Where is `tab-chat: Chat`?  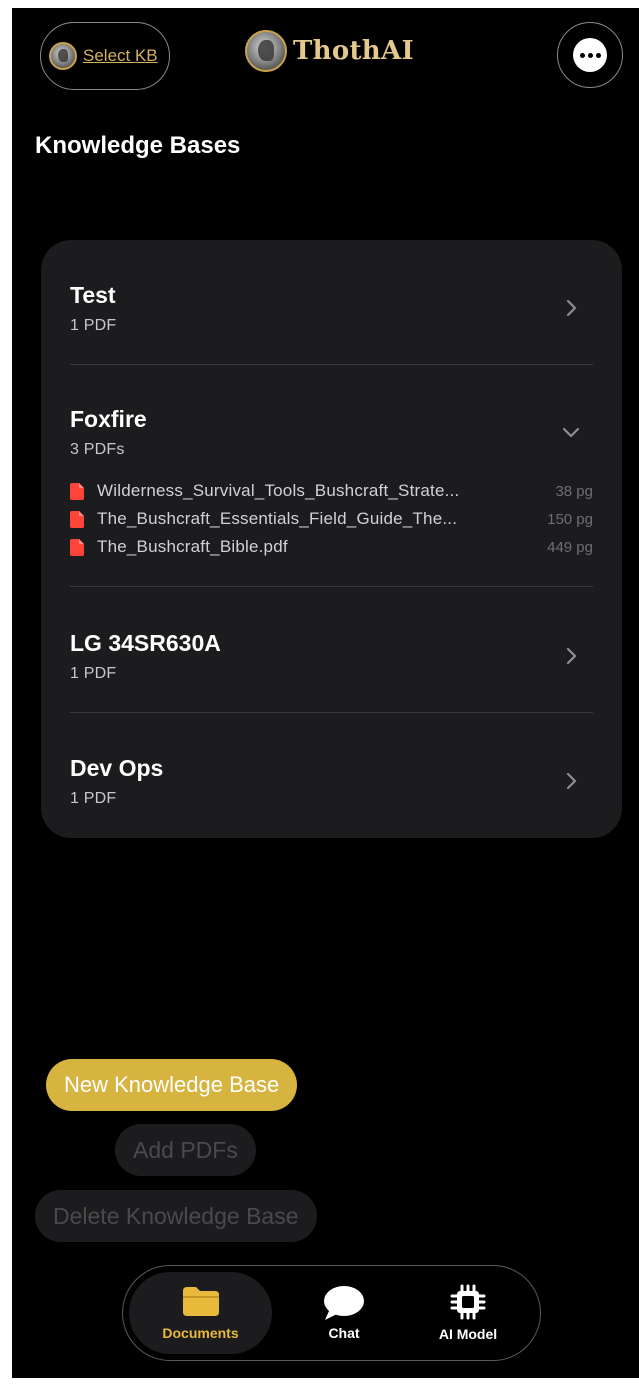 tab-chat: Chat is located at coordinates (344, 1313).